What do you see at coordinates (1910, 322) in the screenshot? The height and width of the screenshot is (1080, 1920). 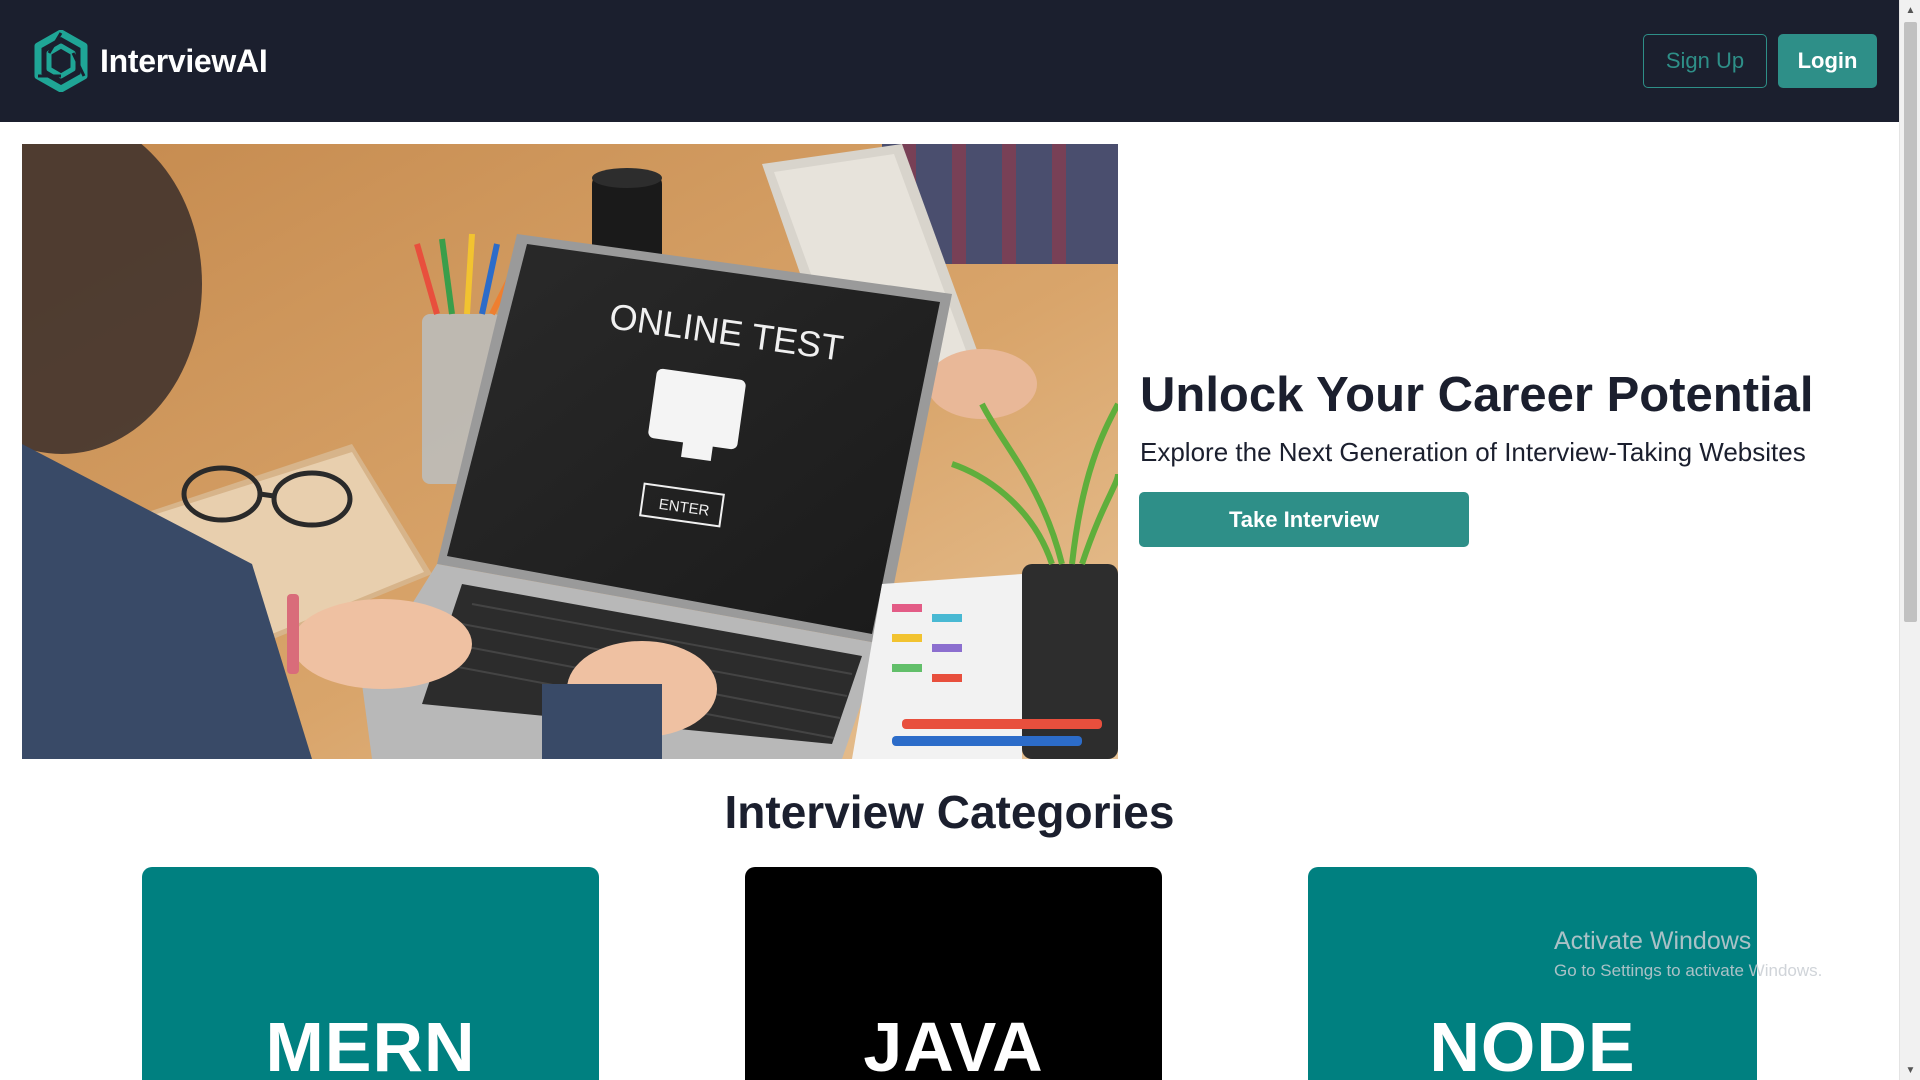 I see `scrollbar-thumb` at bounding box center [1910, 322].